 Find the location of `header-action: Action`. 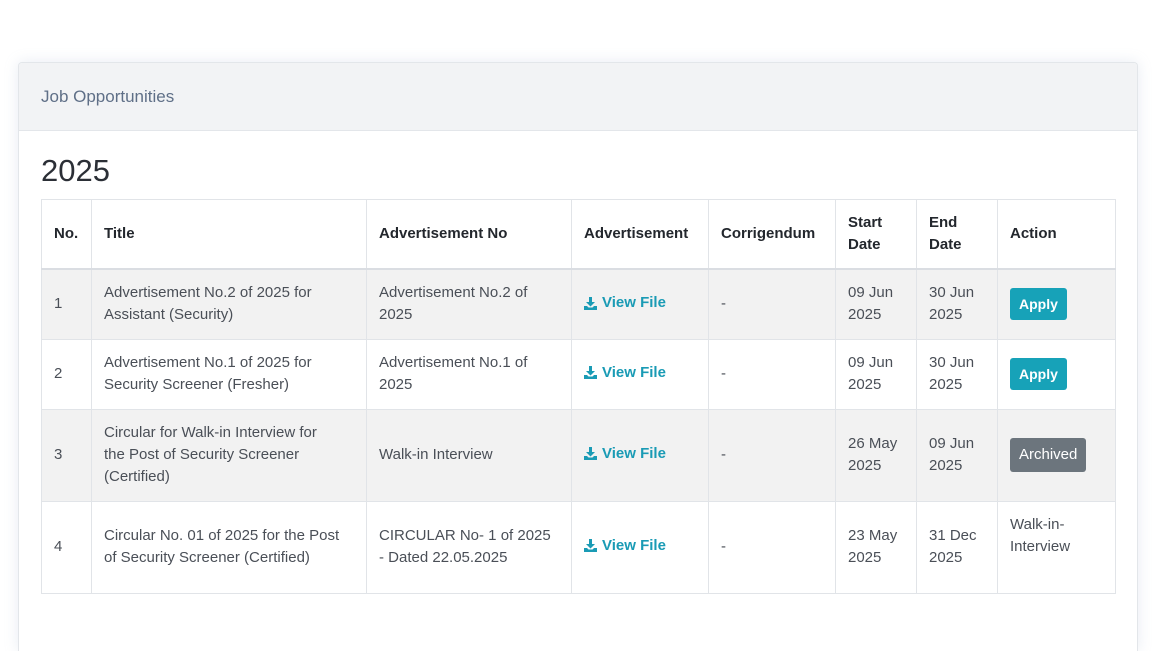

header-action: Action is located at coordinates (1056, 234).